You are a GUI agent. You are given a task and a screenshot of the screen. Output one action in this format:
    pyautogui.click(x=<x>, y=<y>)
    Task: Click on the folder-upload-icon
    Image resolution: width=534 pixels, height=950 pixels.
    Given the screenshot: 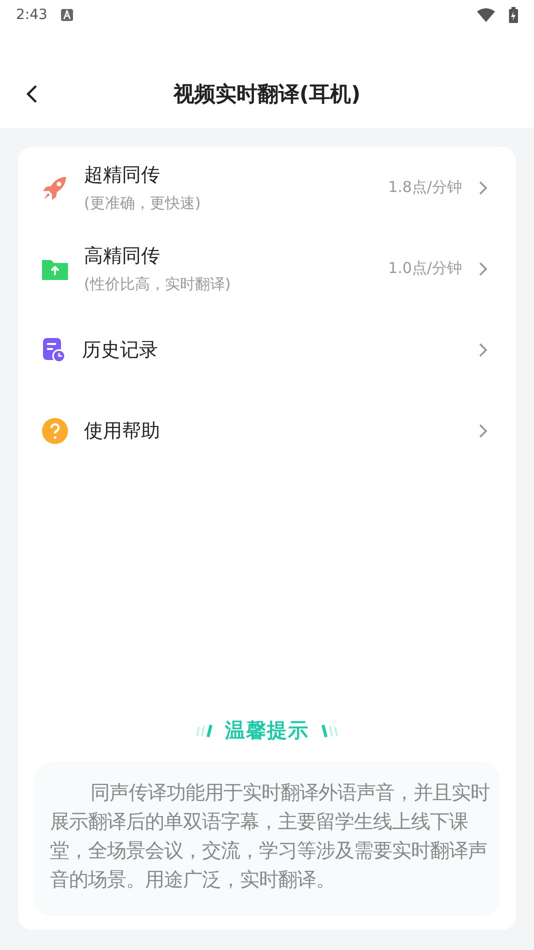 What is the action you would take?
    pyautogui.click(x=55, y=269)
    